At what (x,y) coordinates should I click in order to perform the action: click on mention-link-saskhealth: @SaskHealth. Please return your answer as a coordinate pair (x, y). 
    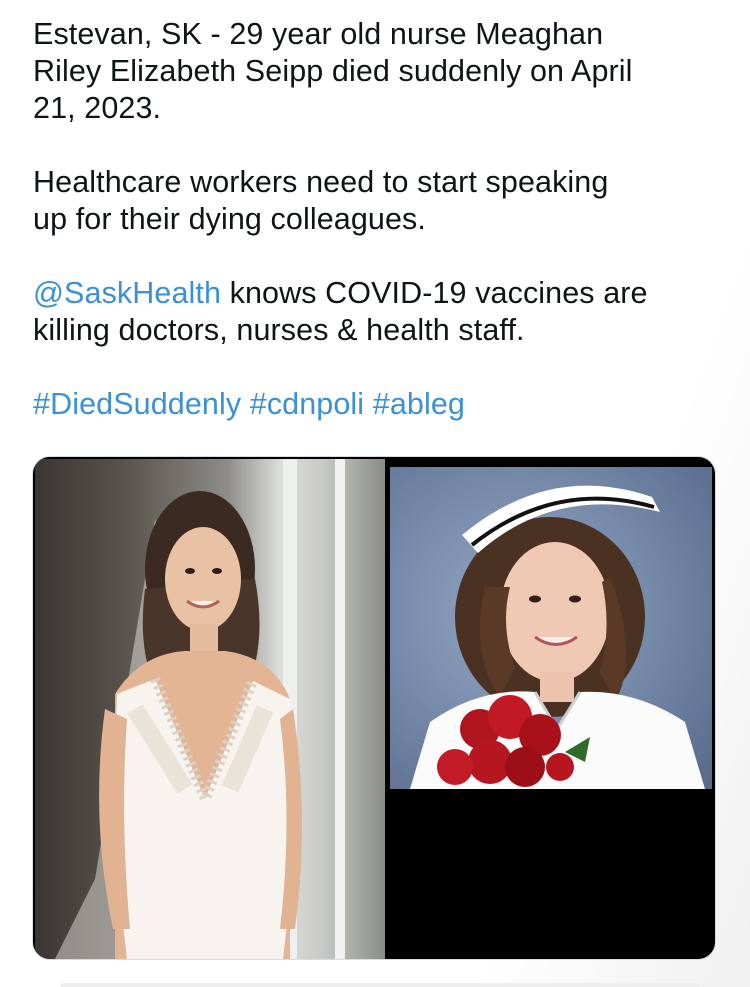
    Looking at the image, I should click on (127, 293).